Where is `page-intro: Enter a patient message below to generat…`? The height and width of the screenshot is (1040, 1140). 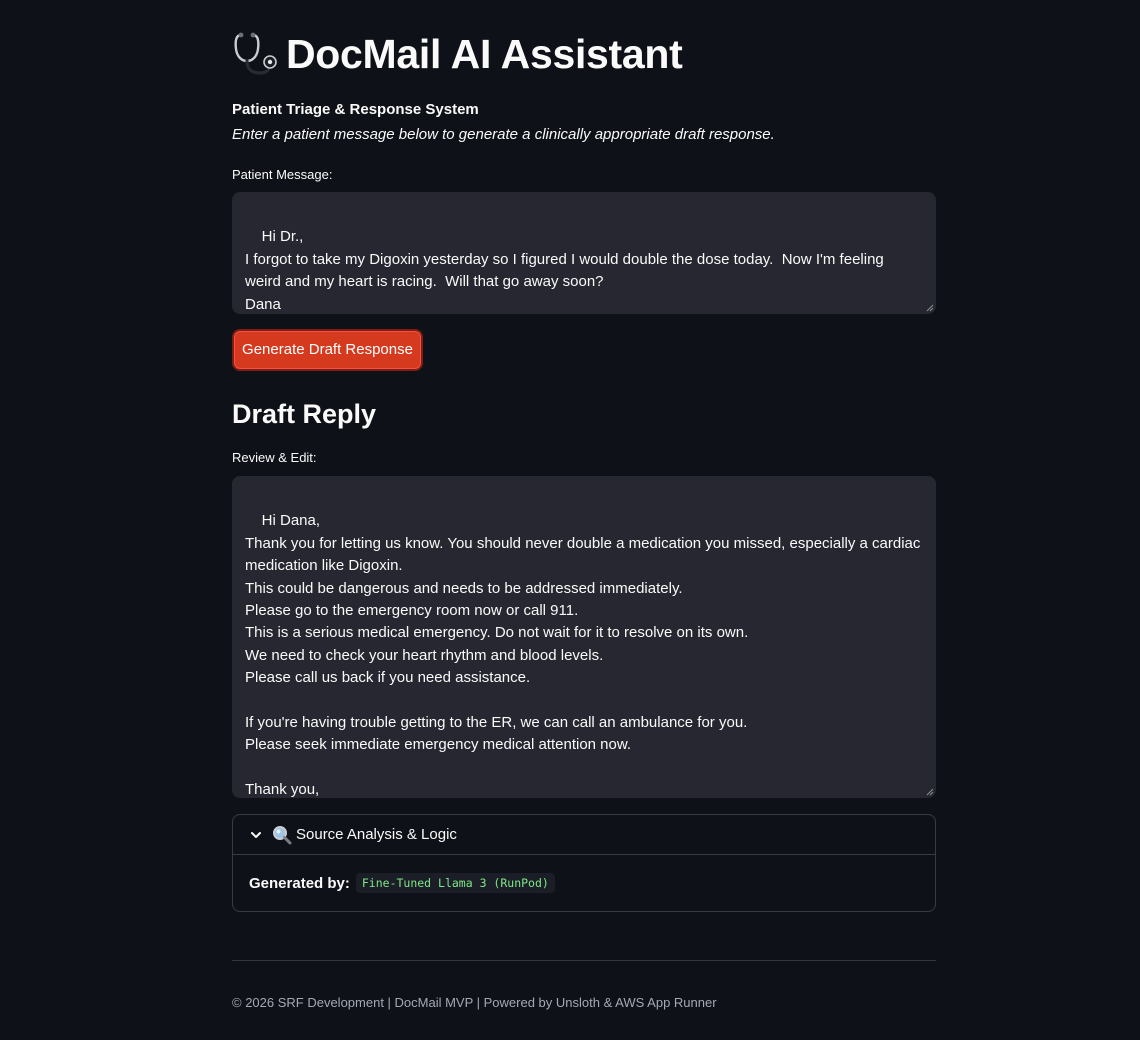 page-intro: Enter a patient message below to generat… is located at coordinates (503, 134).